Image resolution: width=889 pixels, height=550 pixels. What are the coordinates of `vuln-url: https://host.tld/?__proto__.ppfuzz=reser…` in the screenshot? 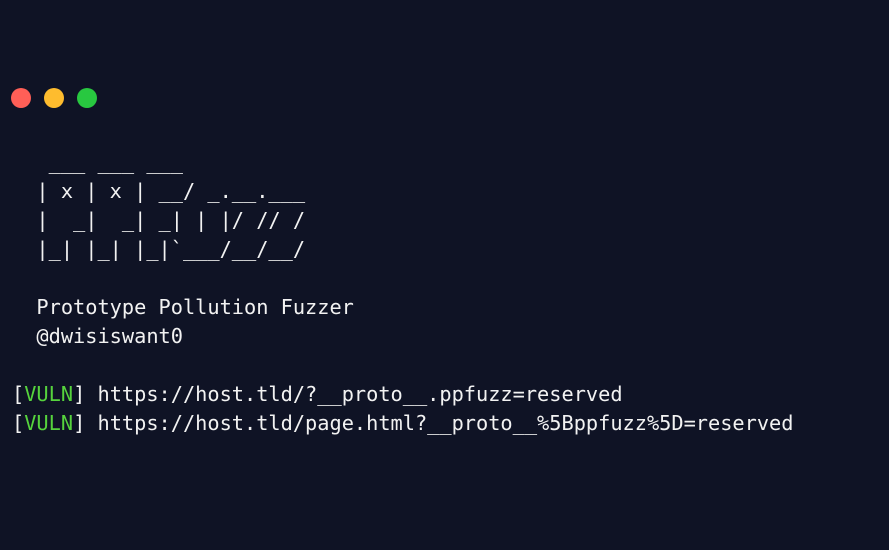 It's located at (360, 394).